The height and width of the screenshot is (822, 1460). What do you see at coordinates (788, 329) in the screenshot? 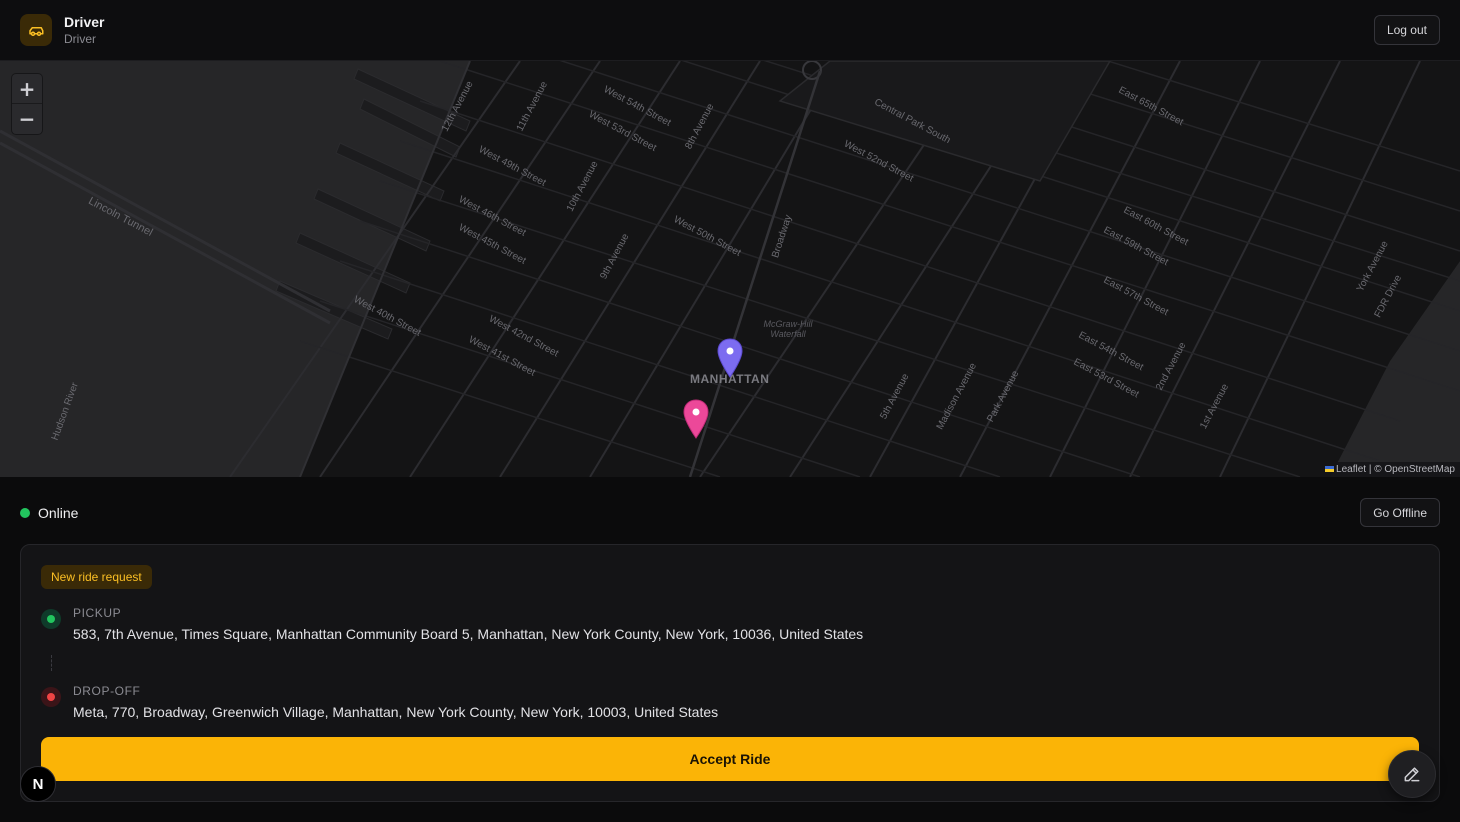
I see `poi-label: McGraw-Hill Waterfall` at bounding box center [788, 329].